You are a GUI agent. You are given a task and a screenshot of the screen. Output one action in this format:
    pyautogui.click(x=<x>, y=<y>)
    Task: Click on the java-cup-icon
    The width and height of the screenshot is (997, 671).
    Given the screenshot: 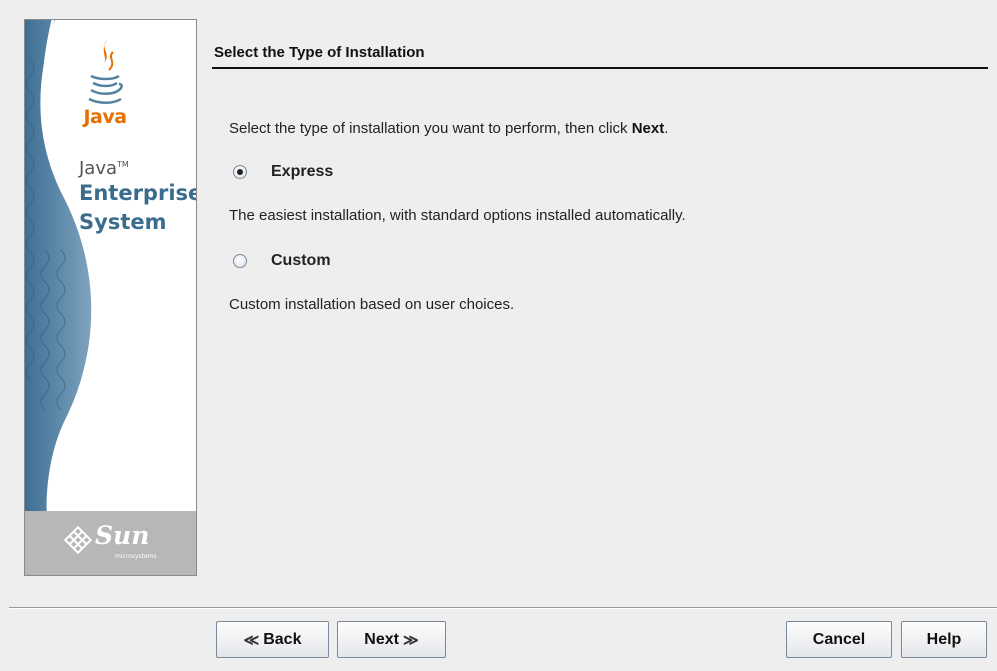 What is the action you would take?
    pyautogui.click(x=105, y=72)
    